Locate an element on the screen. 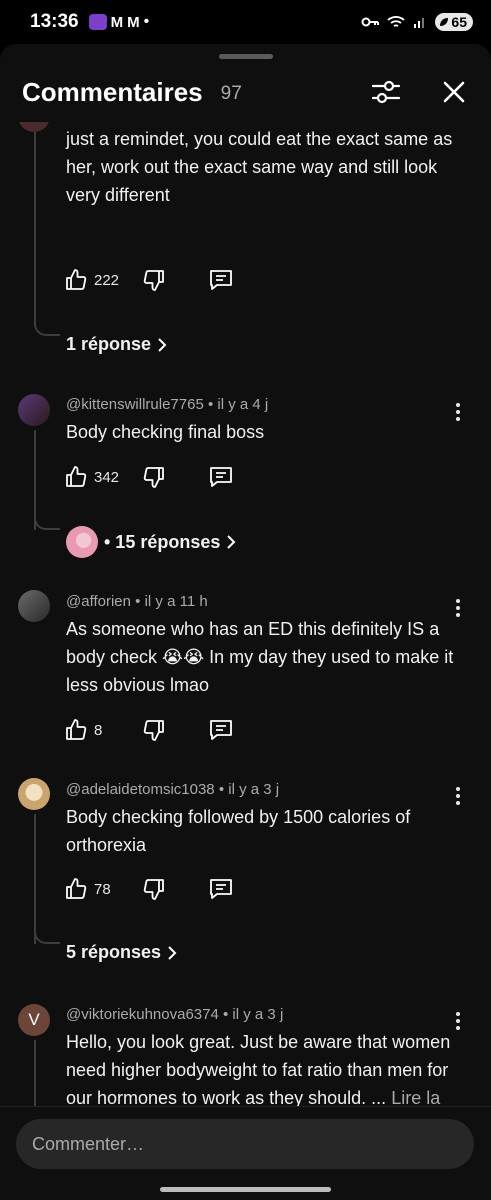  header-actions is located at coordinates (420, 92).